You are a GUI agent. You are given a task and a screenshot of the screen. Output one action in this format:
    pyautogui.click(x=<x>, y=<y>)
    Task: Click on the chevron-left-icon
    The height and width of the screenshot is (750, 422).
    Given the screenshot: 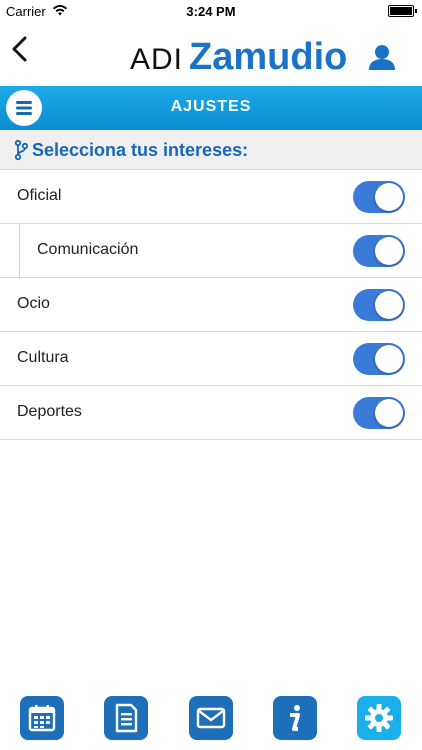 What is the action you would take?
    pyautogui.click(x=19, y=49)
    